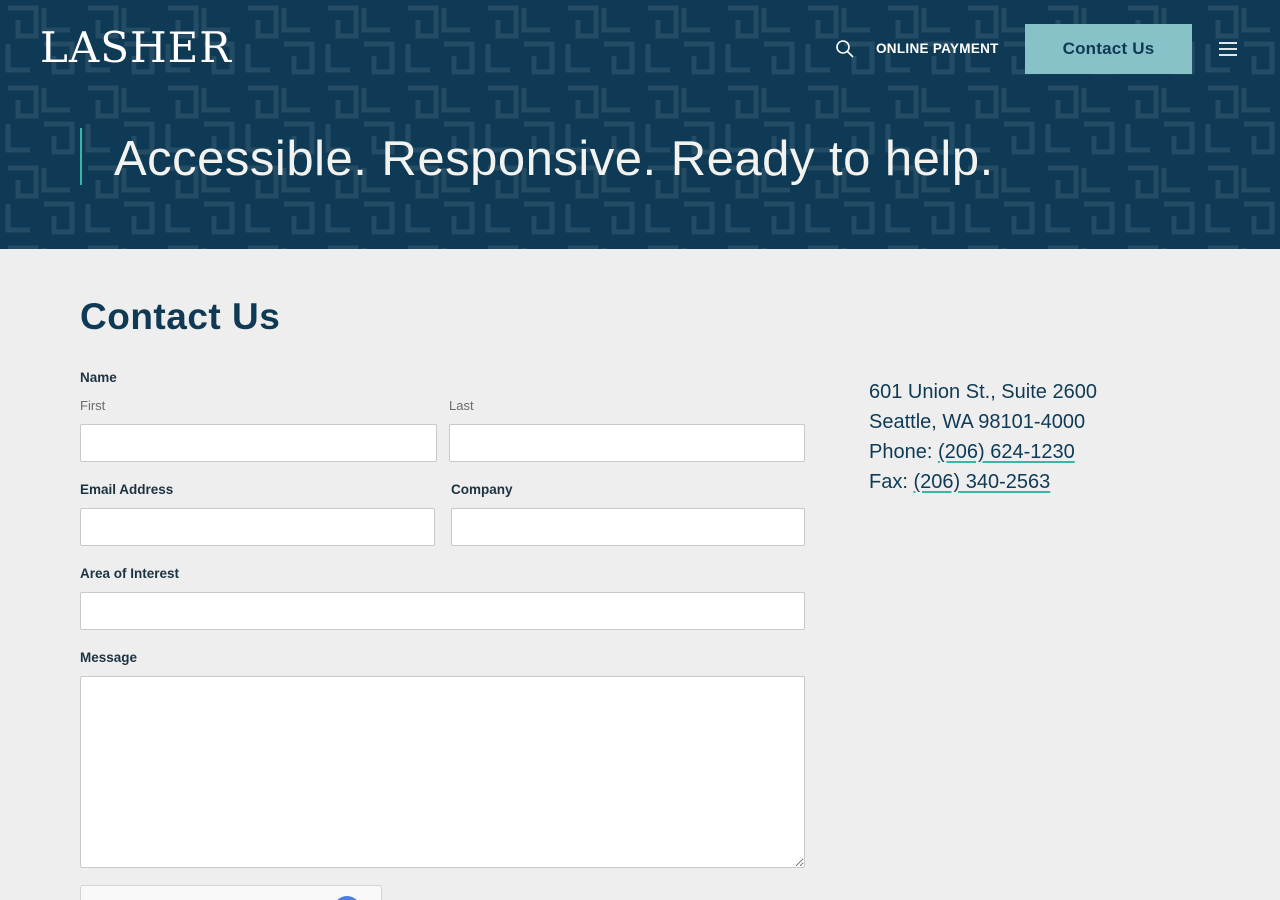 This screenshot has height=900, width=1280. I want to click on message-textarea, so click(442, 772).